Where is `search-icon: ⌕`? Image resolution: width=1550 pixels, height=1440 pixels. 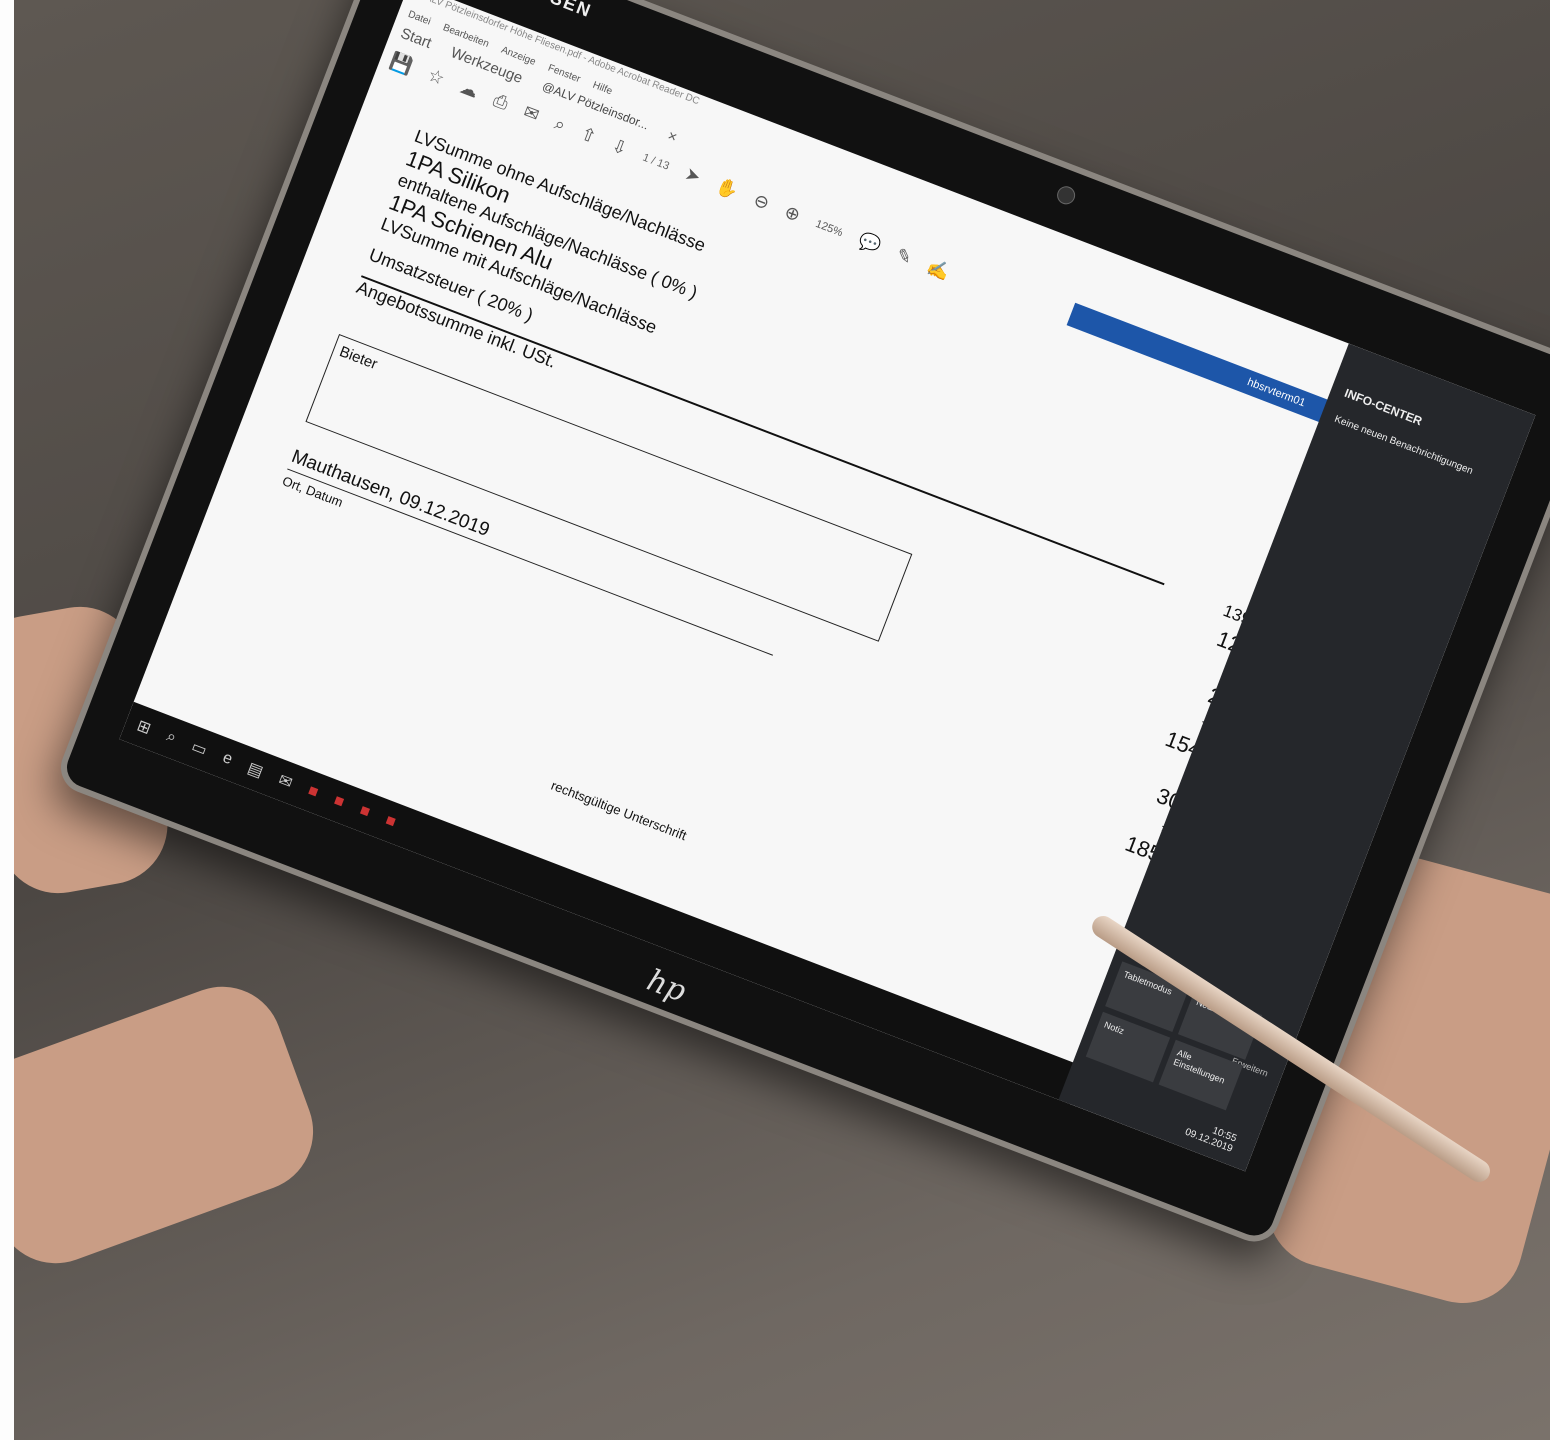 search-icon: ⌕ is located at coordinates (560, 124).